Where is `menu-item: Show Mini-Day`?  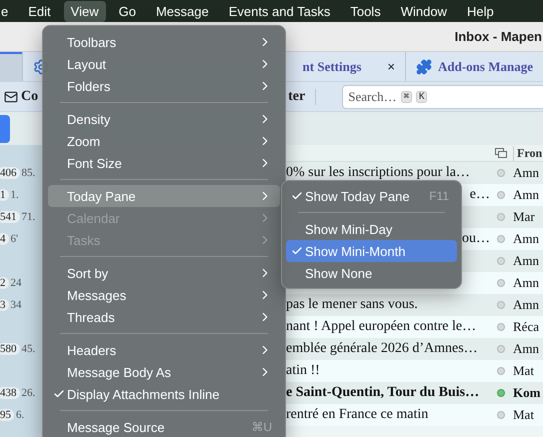
menu-item: Show Mini-Day is located at coordinates (371, 229).